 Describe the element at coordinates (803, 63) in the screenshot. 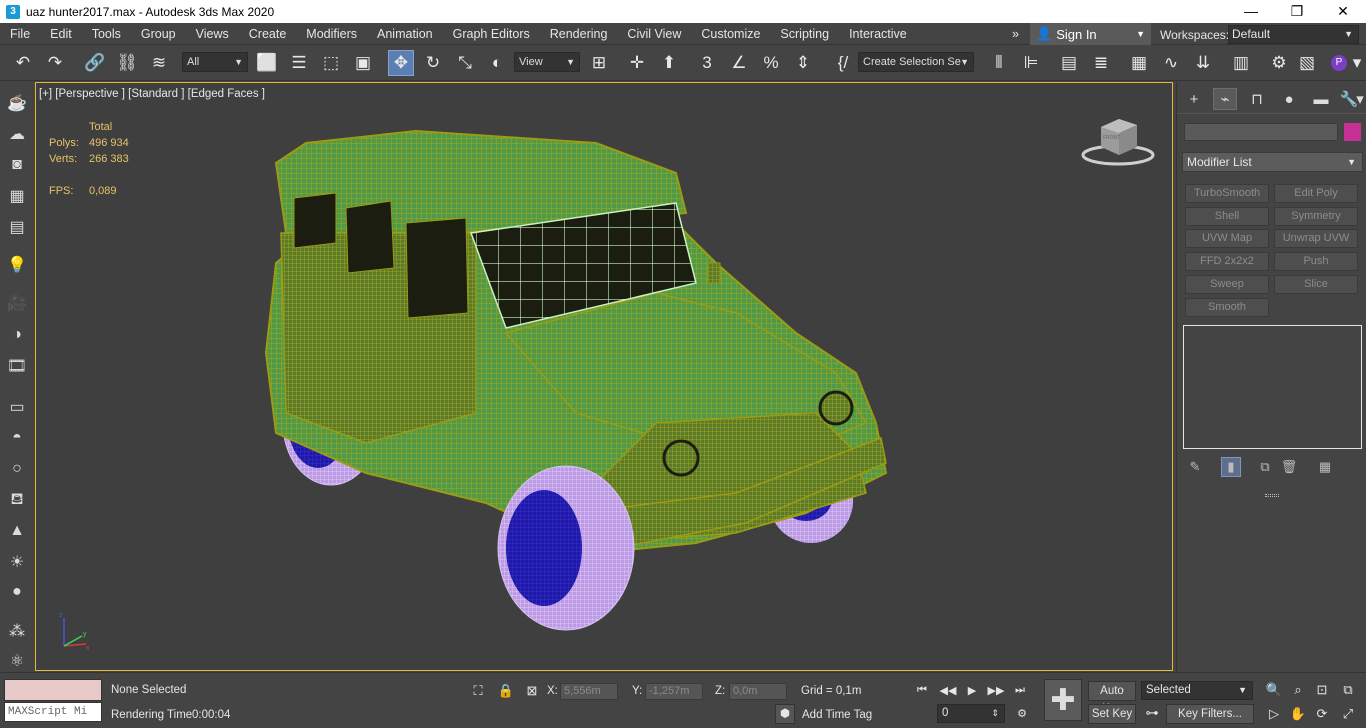

I see `spinner-snap-icon: ⇕` at that location.